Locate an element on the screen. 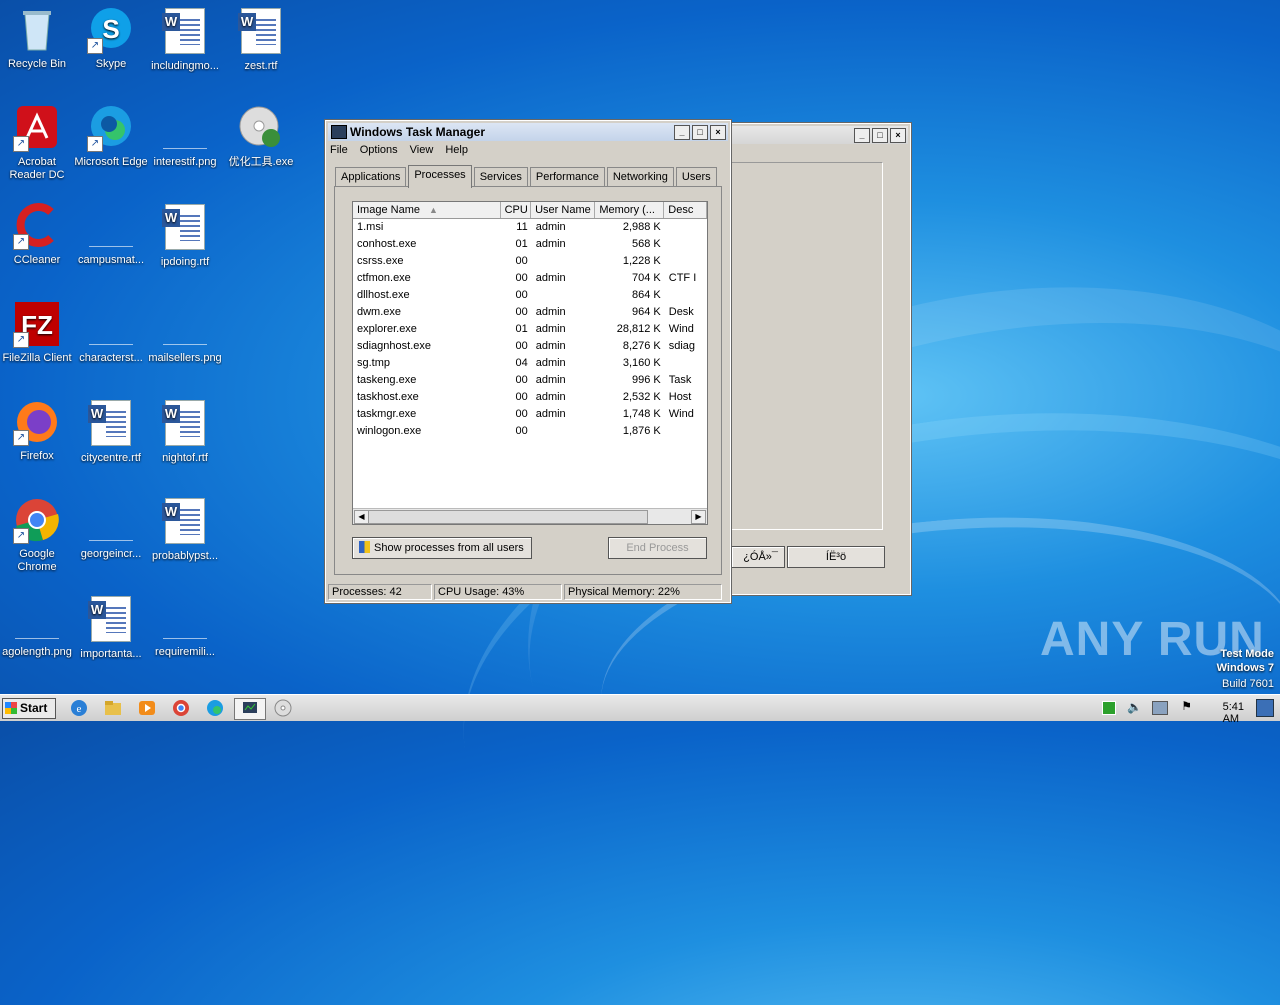  task-manager-taskbar-button is located at coordinates (250, 709).